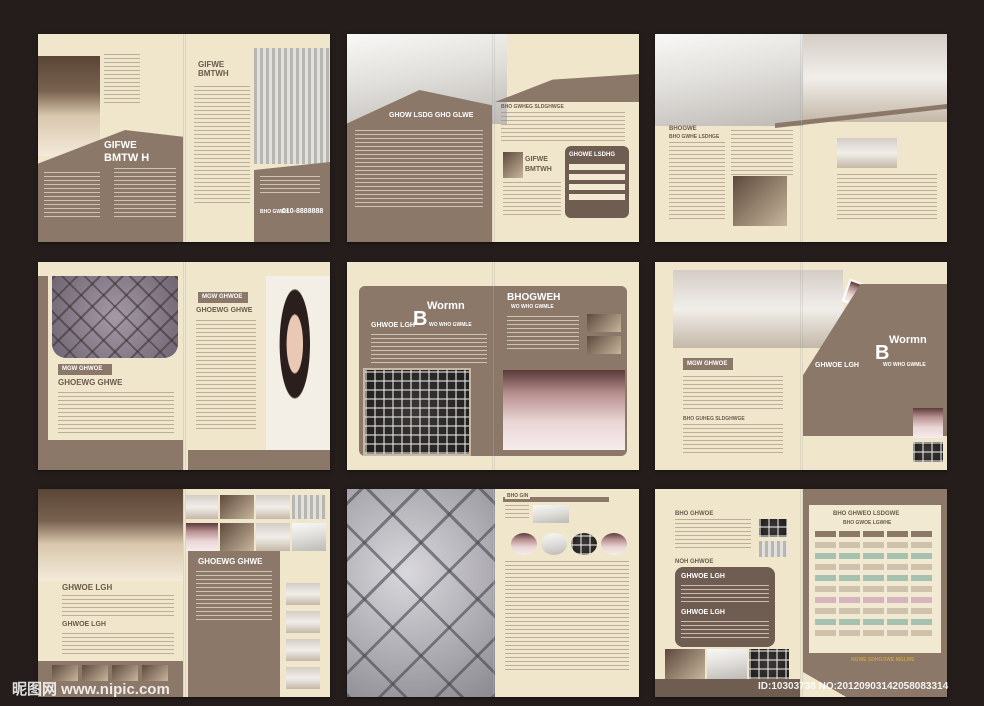  I want to click on mattress-closeup-photo, so click(421, 593).